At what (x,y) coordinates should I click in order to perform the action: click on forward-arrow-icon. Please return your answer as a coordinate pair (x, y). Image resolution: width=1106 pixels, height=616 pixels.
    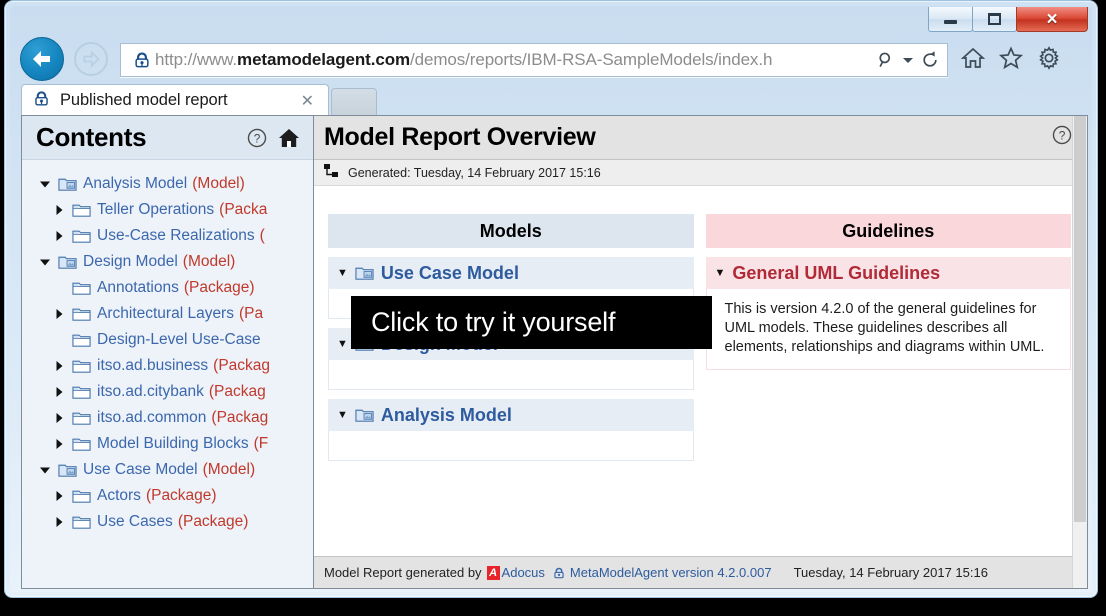
    Looking at the image, I should click on (91, 59).